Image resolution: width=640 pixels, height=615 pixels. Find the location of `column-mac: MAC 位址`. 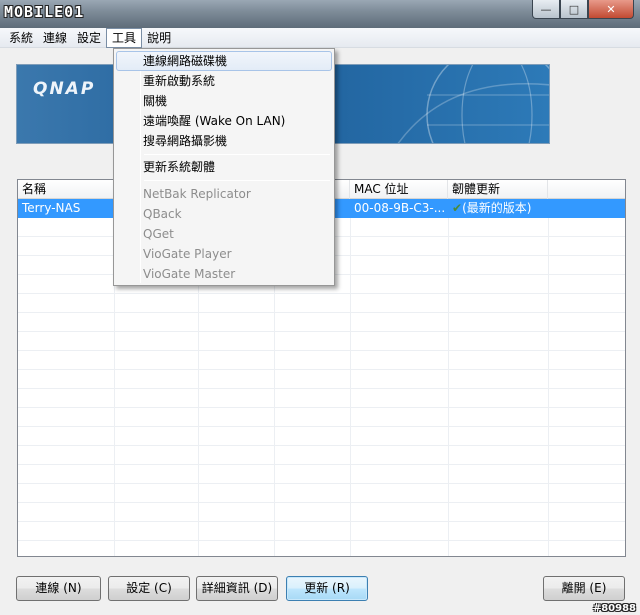

column-mac: MAC 位址 is located at coordinates (399, 189).